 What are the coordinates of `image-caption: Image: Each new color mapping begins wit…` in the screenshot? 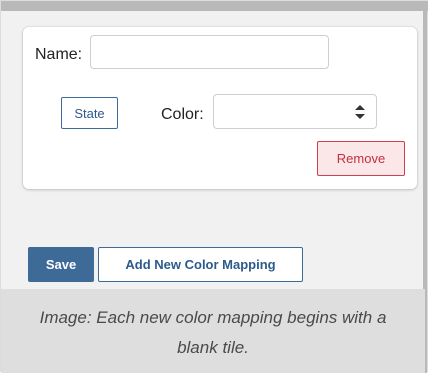 It's located at (213, 332).